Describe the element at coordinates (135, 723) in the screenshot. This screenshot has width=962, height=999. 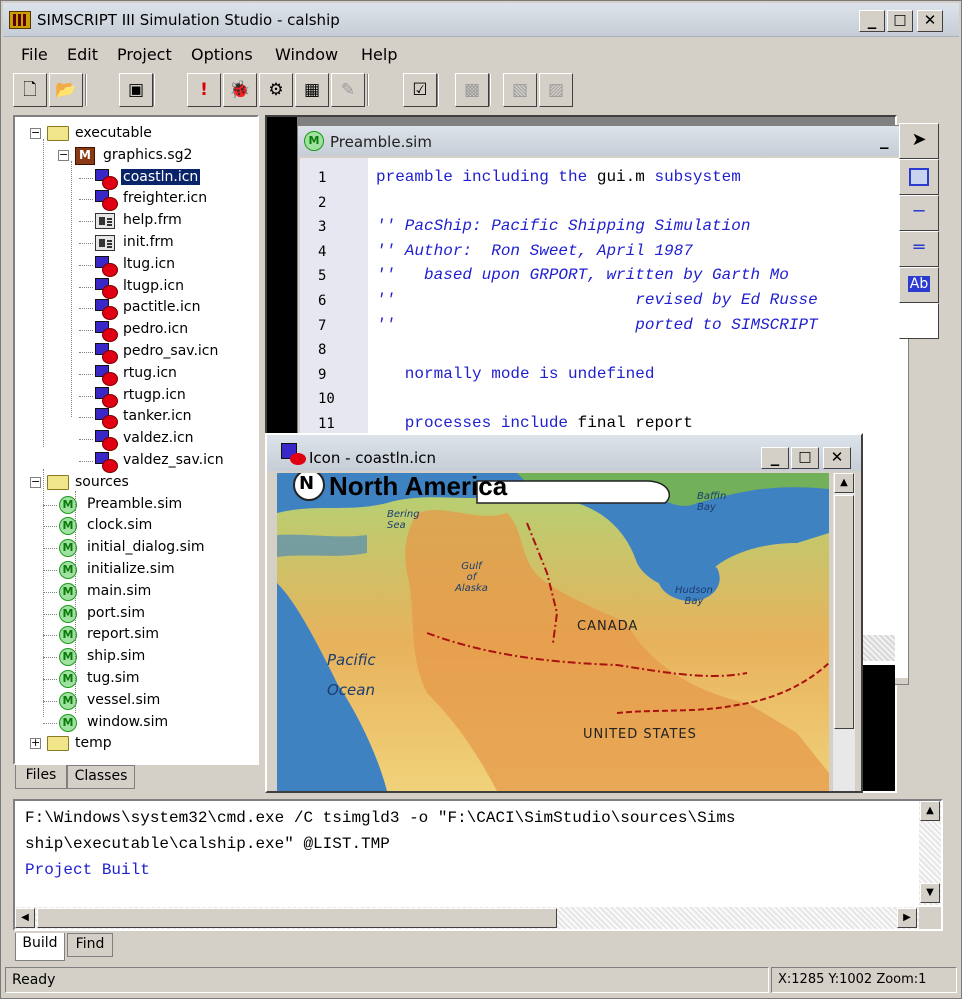
I see `tree-item: Mwindow.sim` at that location.